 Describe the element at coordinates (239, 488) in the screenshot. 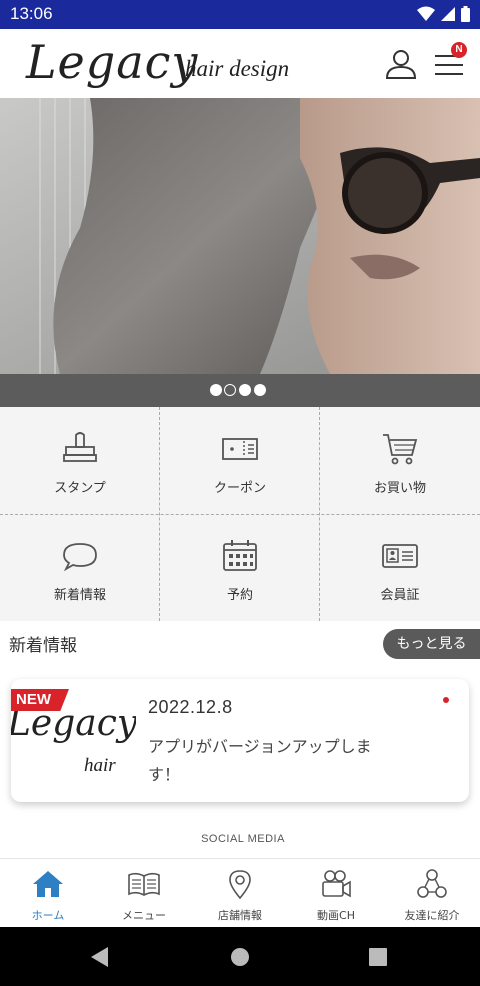

I see `grid-item-label: クーポン` at that location.